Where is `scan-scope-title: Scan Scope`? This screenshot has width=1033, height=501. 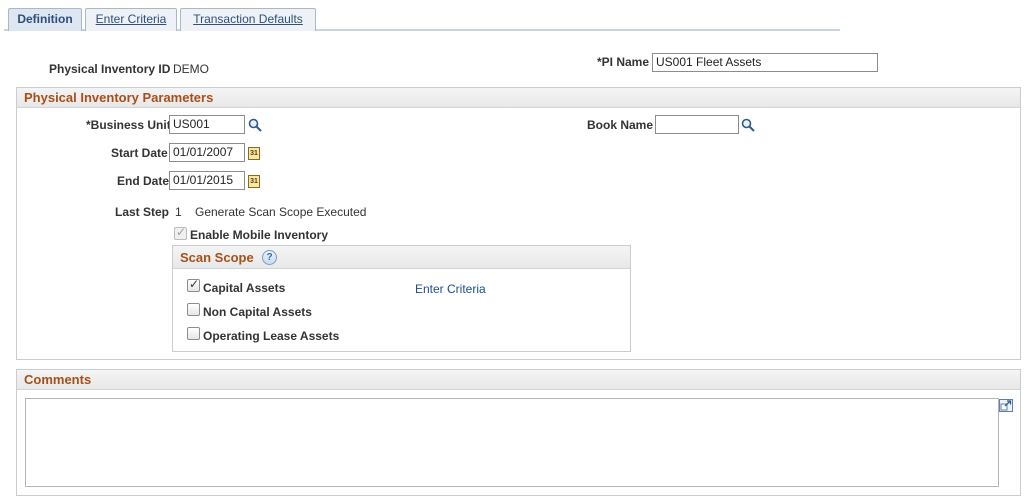 scan-scope-title: Scan Scope is located at coordinates (217, 257).